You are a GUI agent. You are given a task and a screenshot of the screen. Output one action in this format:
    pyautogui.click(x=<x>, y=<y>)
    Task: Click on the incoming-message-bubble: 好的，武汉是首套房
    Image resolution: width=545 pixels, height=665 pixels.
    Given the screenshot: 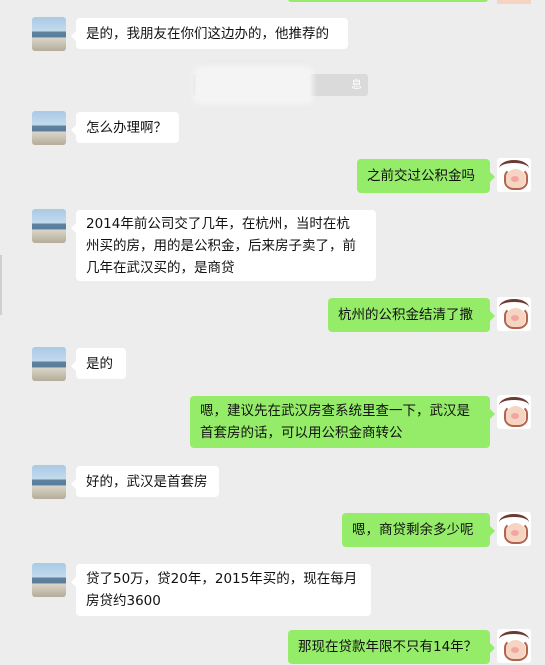 What is the action you would take?
    pyautogui.click(x=145, y=481)
    